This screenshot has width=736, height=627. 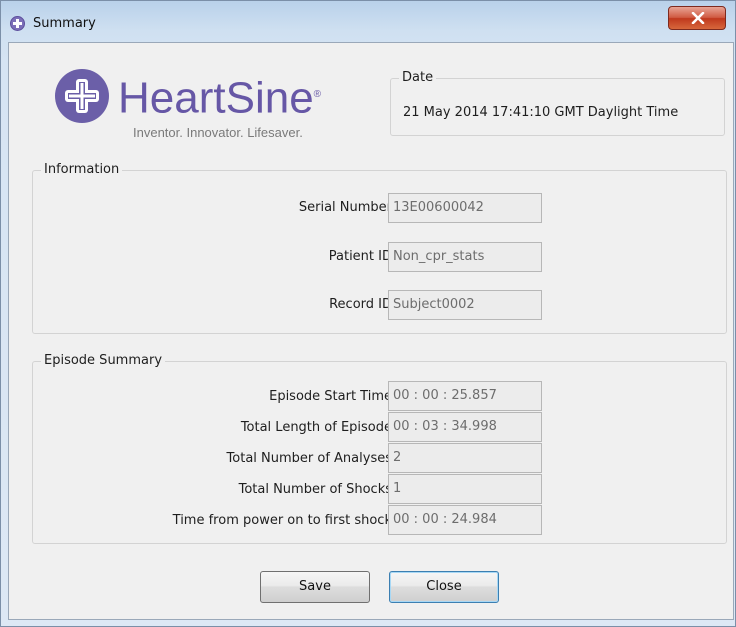 What do you see at coordinates (330, 396) in the screenshot?
I see `episode-start-time-label: Episode Start Time` at bounding box center [330, 396].